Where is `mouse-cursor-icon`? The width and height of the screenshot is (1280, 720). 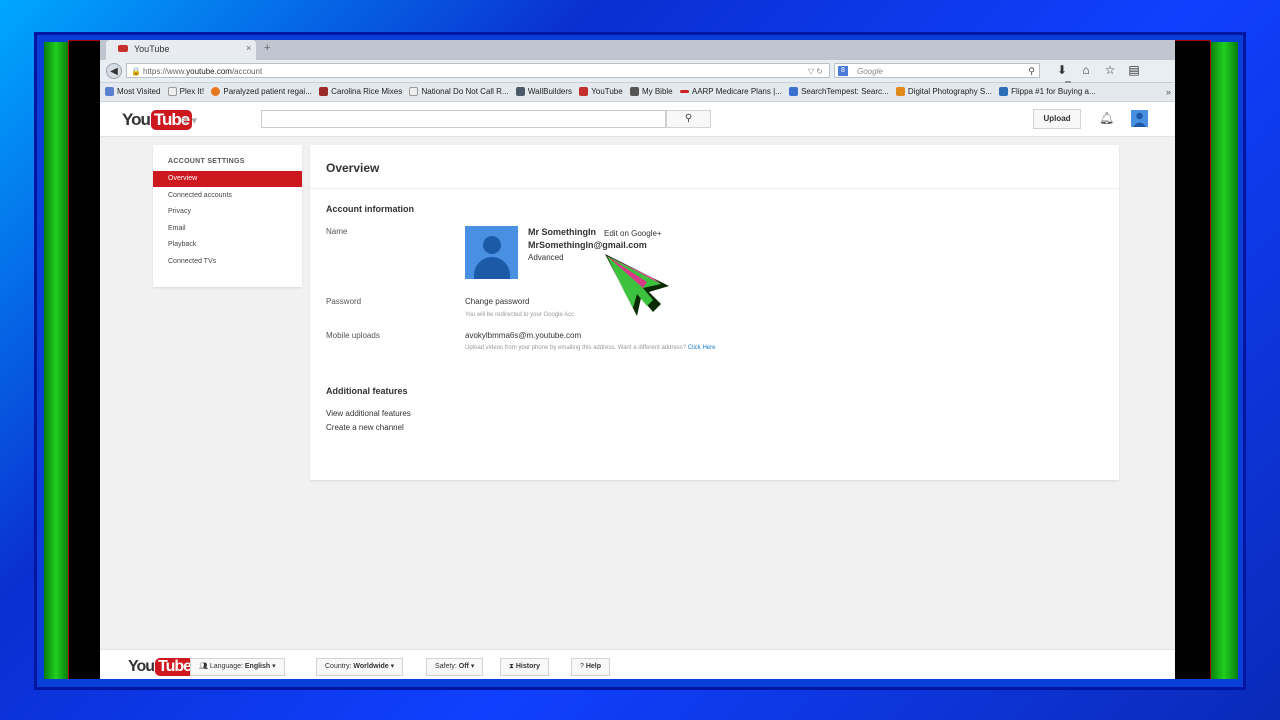
mouse-cursor-icon is located at coordinates (637, 285).